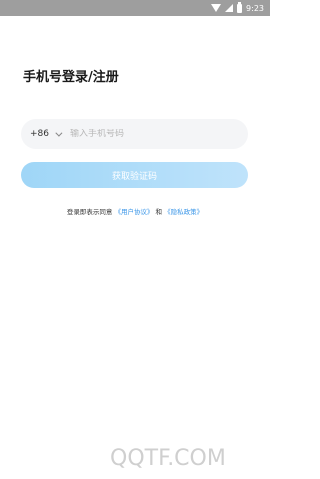  Describe the element at coordinates (39, 134) in the screenshot. I see `country-code-selector: +86` at that location.